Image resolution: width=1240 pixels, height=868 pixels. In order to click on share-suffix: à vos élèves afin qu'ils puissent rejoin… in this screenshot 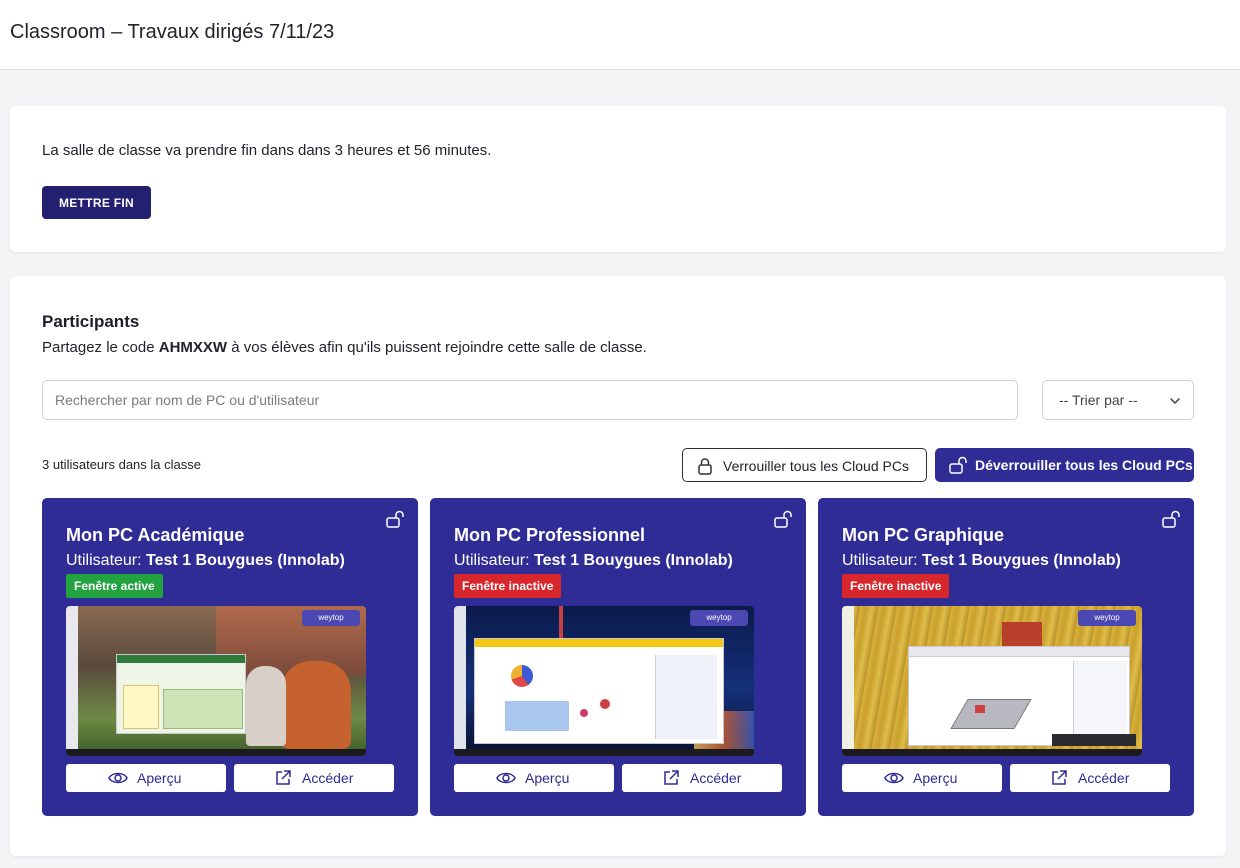, I will do `click(437, 347)`.